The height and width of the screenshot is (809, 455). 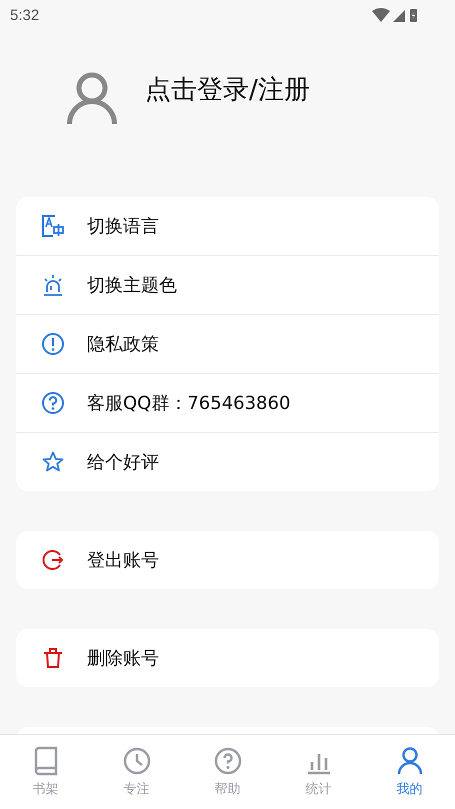 I want to click on alarm-icon, so click(x=53, y=285).